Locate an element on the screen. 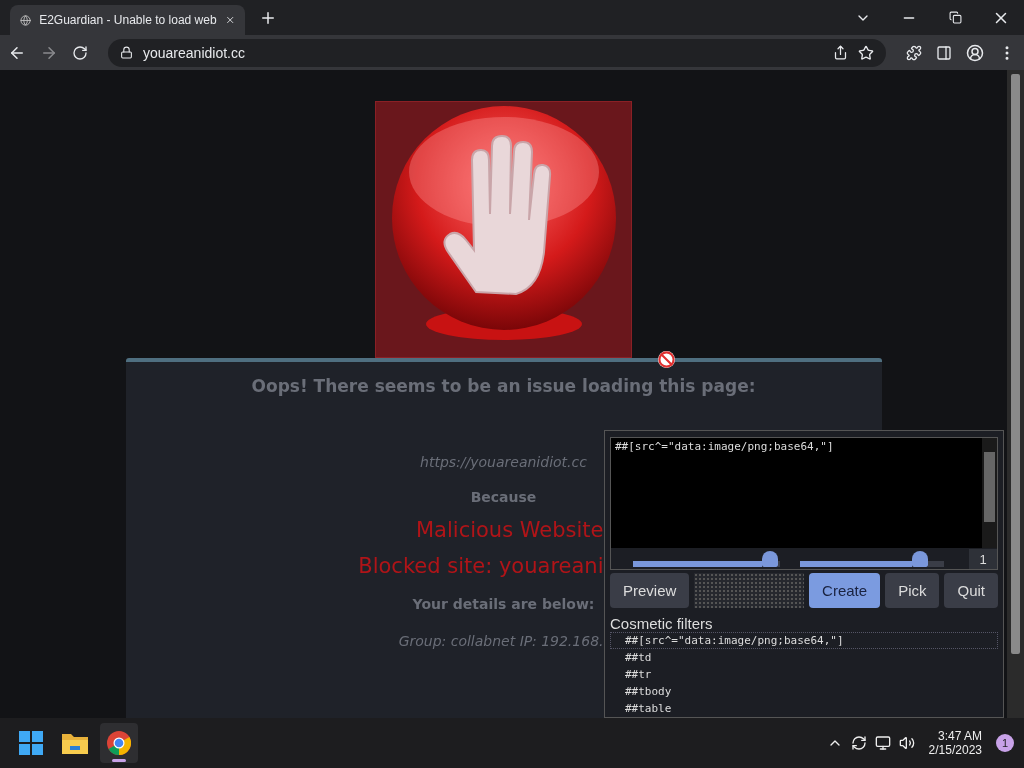  filter-item: ##tbody is located at coordinates (804, 691).